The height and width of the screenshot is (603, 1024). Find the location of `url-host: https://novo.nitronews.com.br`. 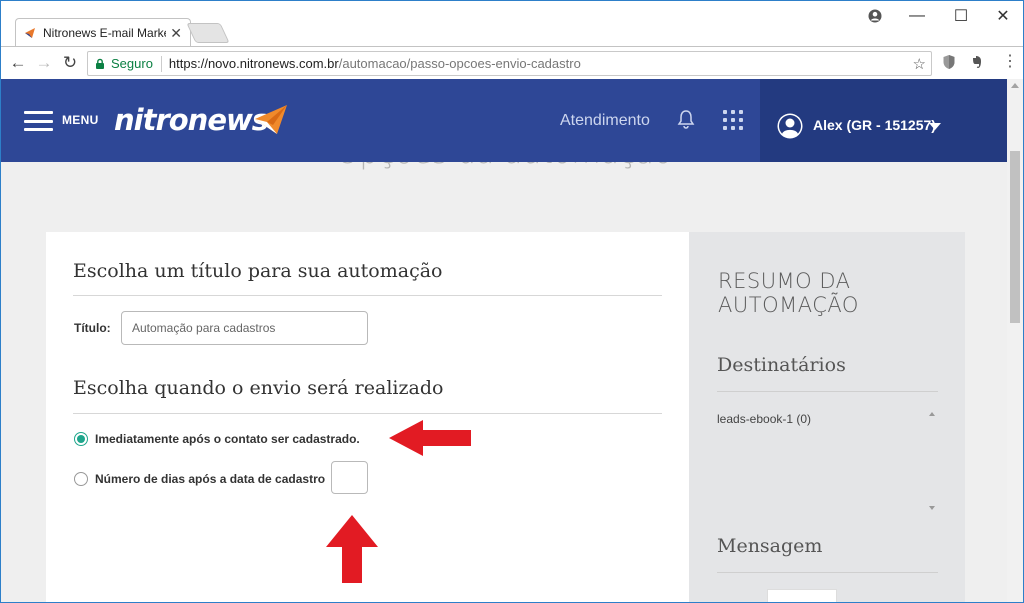

url-host: https://novo.nitronews.com.br is located at coordinates (253, 63).